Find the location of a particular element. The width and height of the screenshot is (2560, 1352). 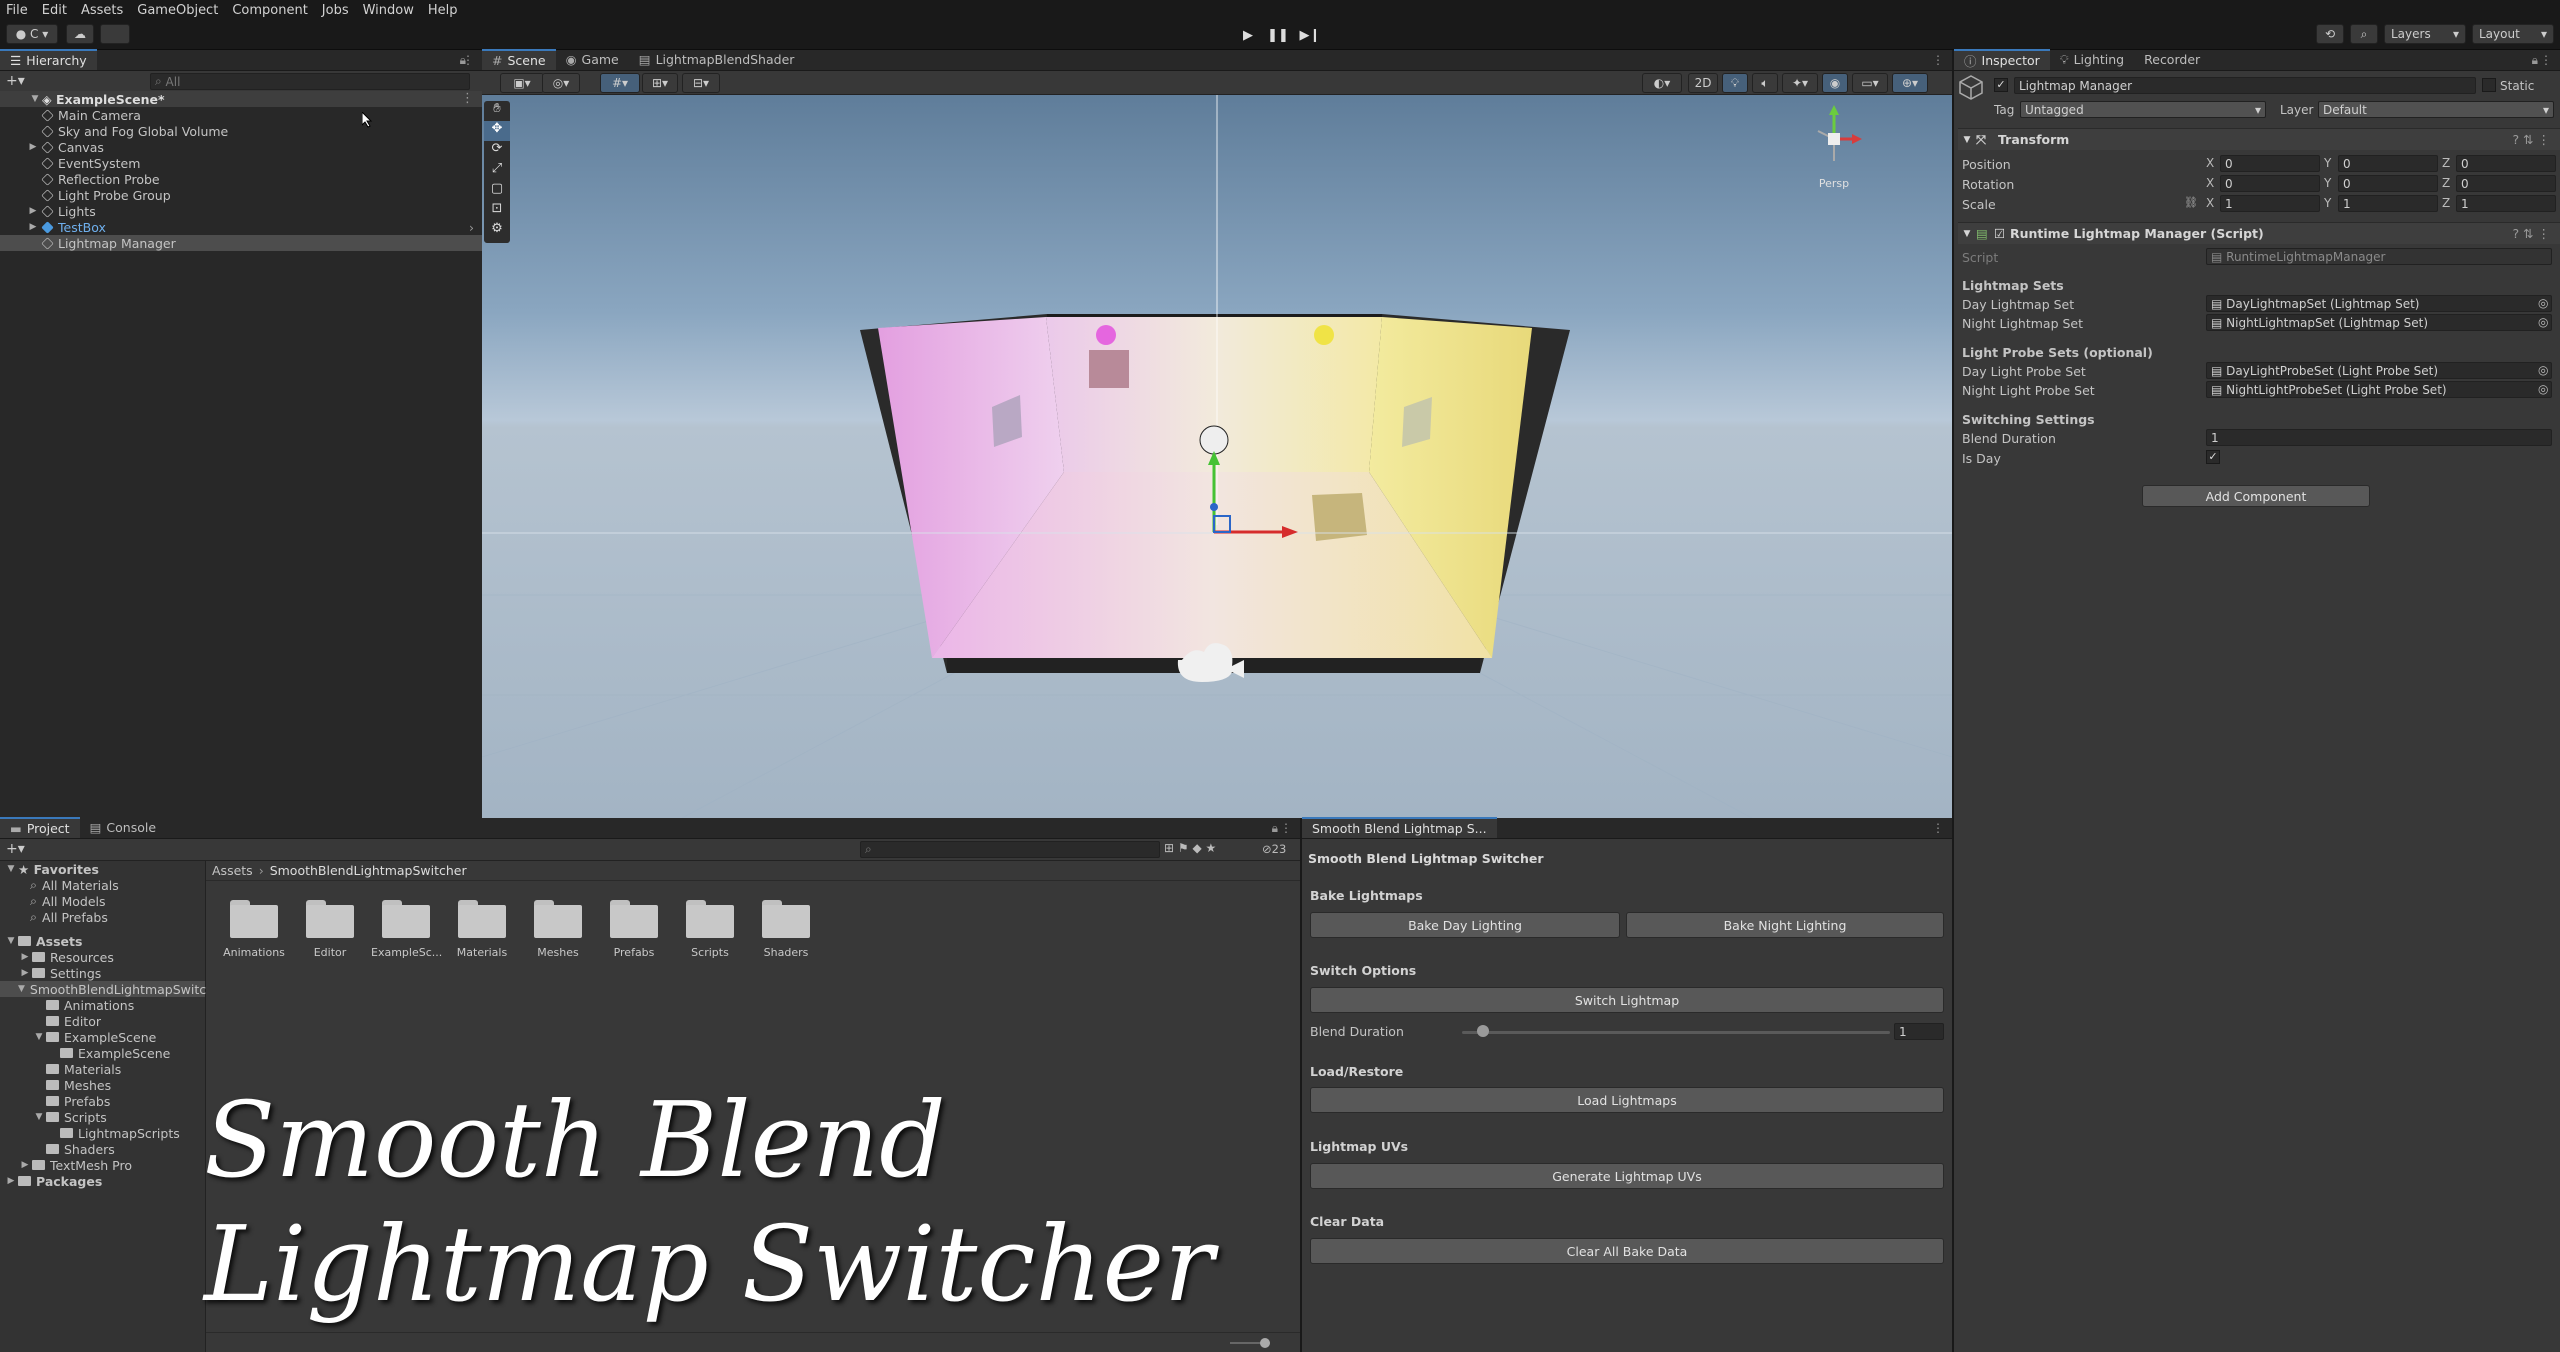

rect-tool-icon: ▢ is located at coordinates (497, 191).